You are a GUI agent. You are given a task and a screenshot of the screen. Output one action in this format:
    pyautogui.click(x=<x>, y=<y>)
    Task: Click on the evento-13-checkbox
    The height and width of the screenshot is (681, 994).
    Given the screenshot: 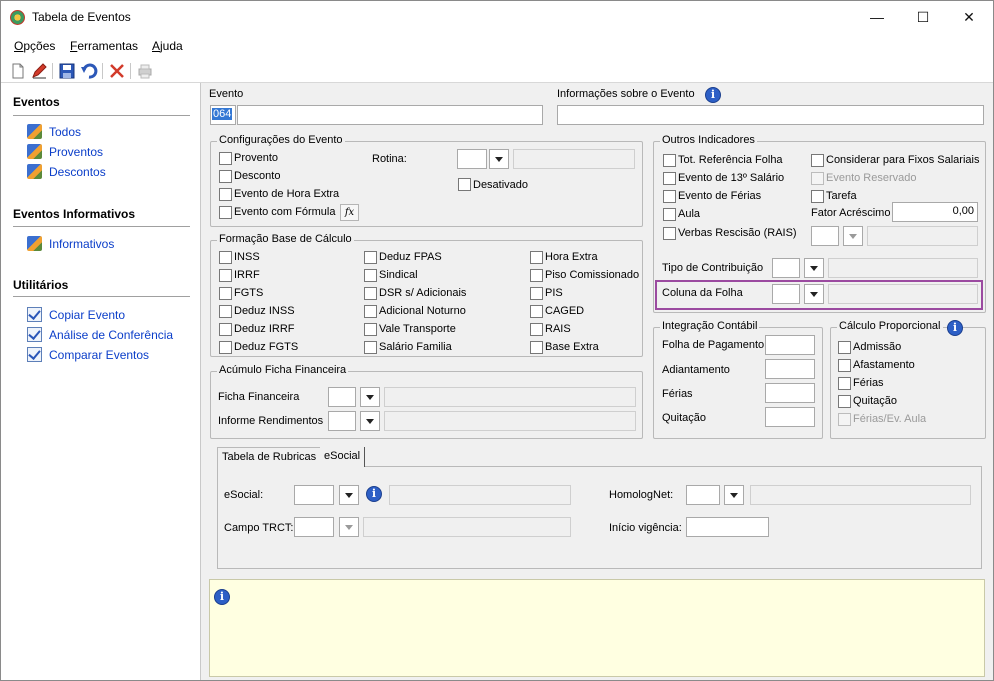 What is the action you would take?
    pyautogui.click(x=669, y=178)
    